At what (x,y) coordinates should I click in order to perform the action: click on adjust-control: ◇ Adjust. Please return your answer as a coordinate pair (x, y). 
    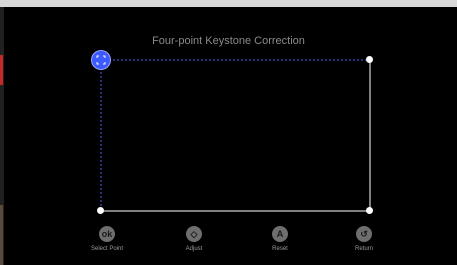
    Looking at the image, I should click on (194, 239).